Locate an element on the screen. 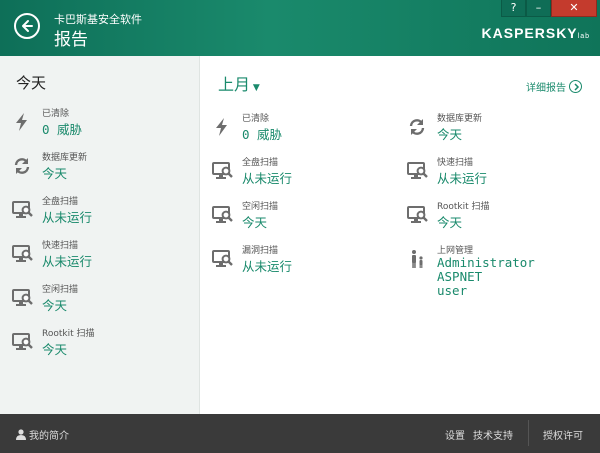 This screenshot has height=453, width=600. stat-value: Administrator ASPNET user is located at coordinates (486, 277).